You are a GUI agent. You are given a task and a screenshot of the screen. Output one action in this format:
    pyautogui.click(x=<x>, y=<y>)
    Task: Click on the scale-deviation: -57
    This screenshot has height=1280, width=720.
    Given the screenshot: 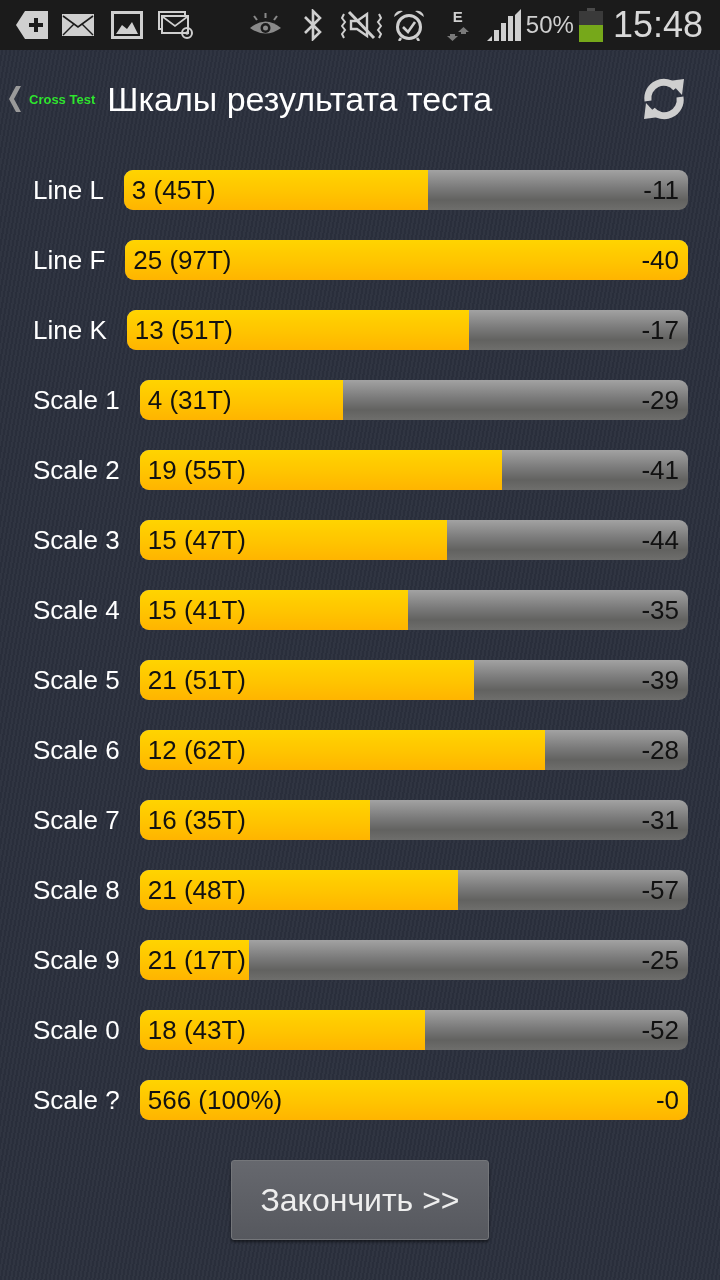 What is the action you would take?
    pyautogui.click(x=660, y=890)
    